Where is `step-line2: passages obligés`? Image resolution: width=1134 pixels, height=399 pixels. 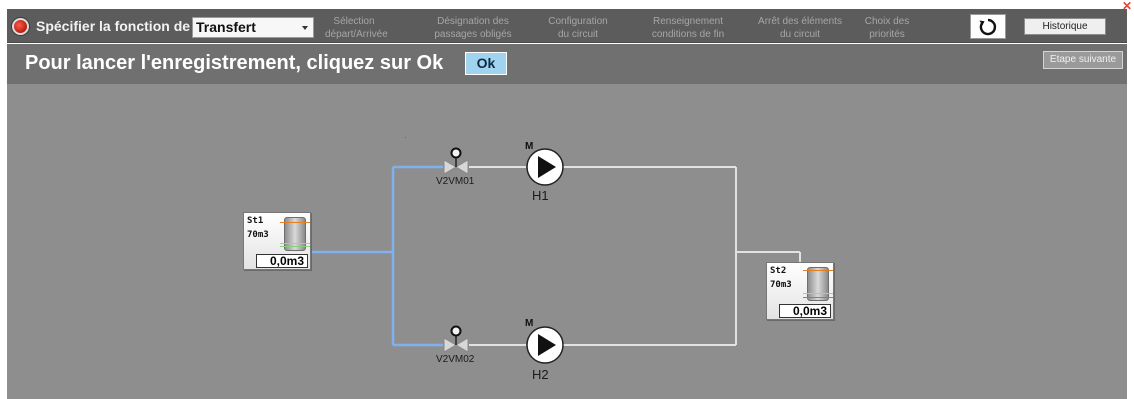
step-line2: passages obligés is located at coordinates (473, 34).